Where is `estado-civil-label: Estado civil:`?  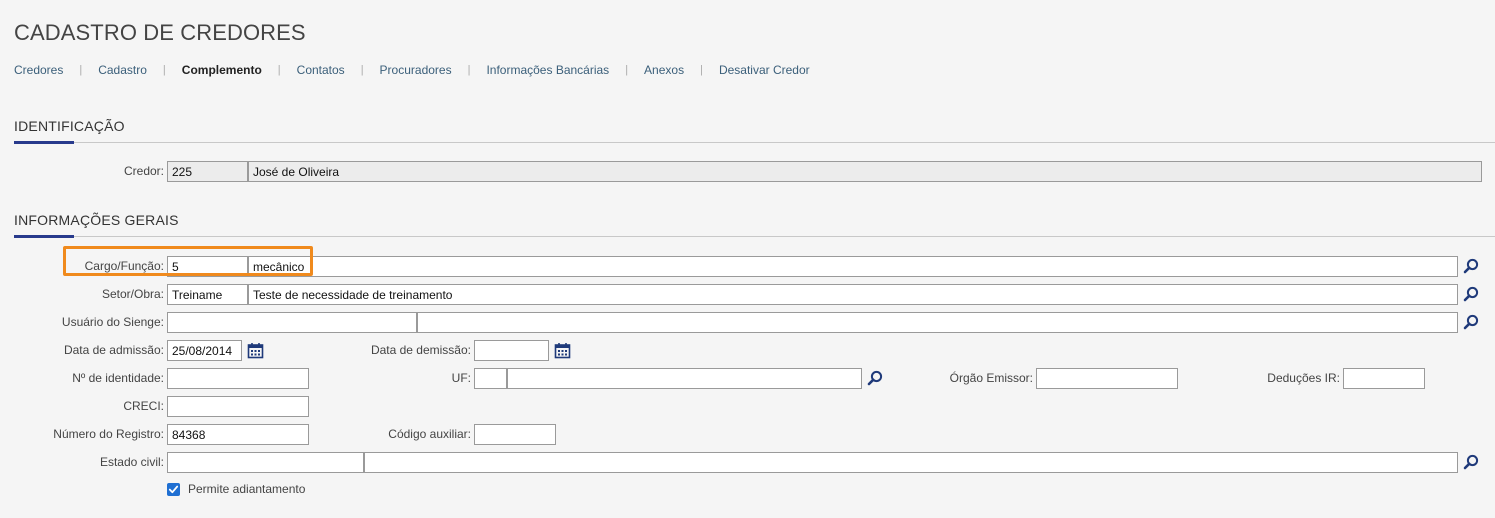 estado-civil-label: Estado civil: is located at coordinates (131, 462).